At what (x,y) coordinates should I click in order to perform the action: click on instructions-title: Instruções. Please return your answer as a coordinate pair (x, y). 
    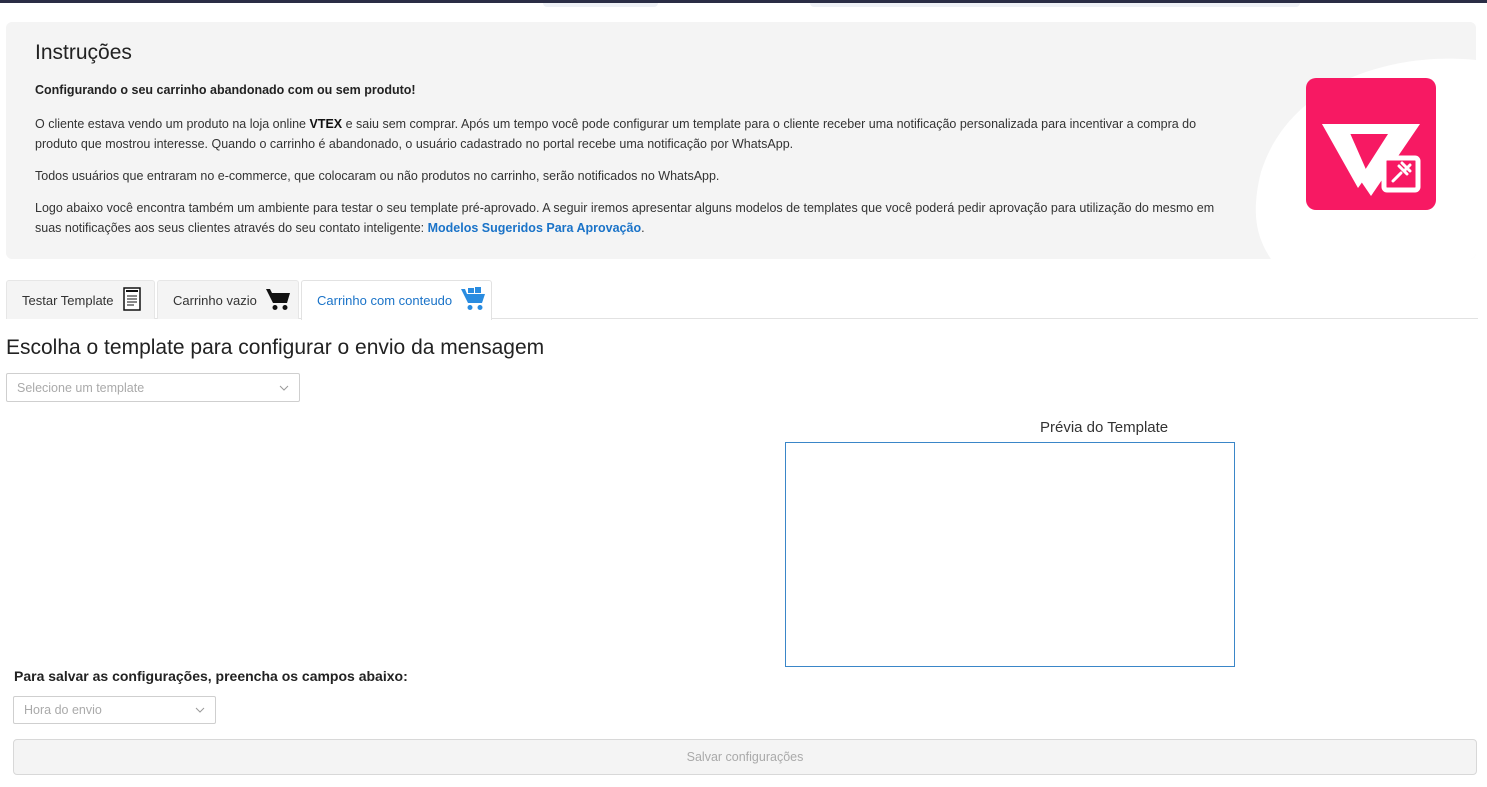
    Looking at the image, I should click on (83, 52).